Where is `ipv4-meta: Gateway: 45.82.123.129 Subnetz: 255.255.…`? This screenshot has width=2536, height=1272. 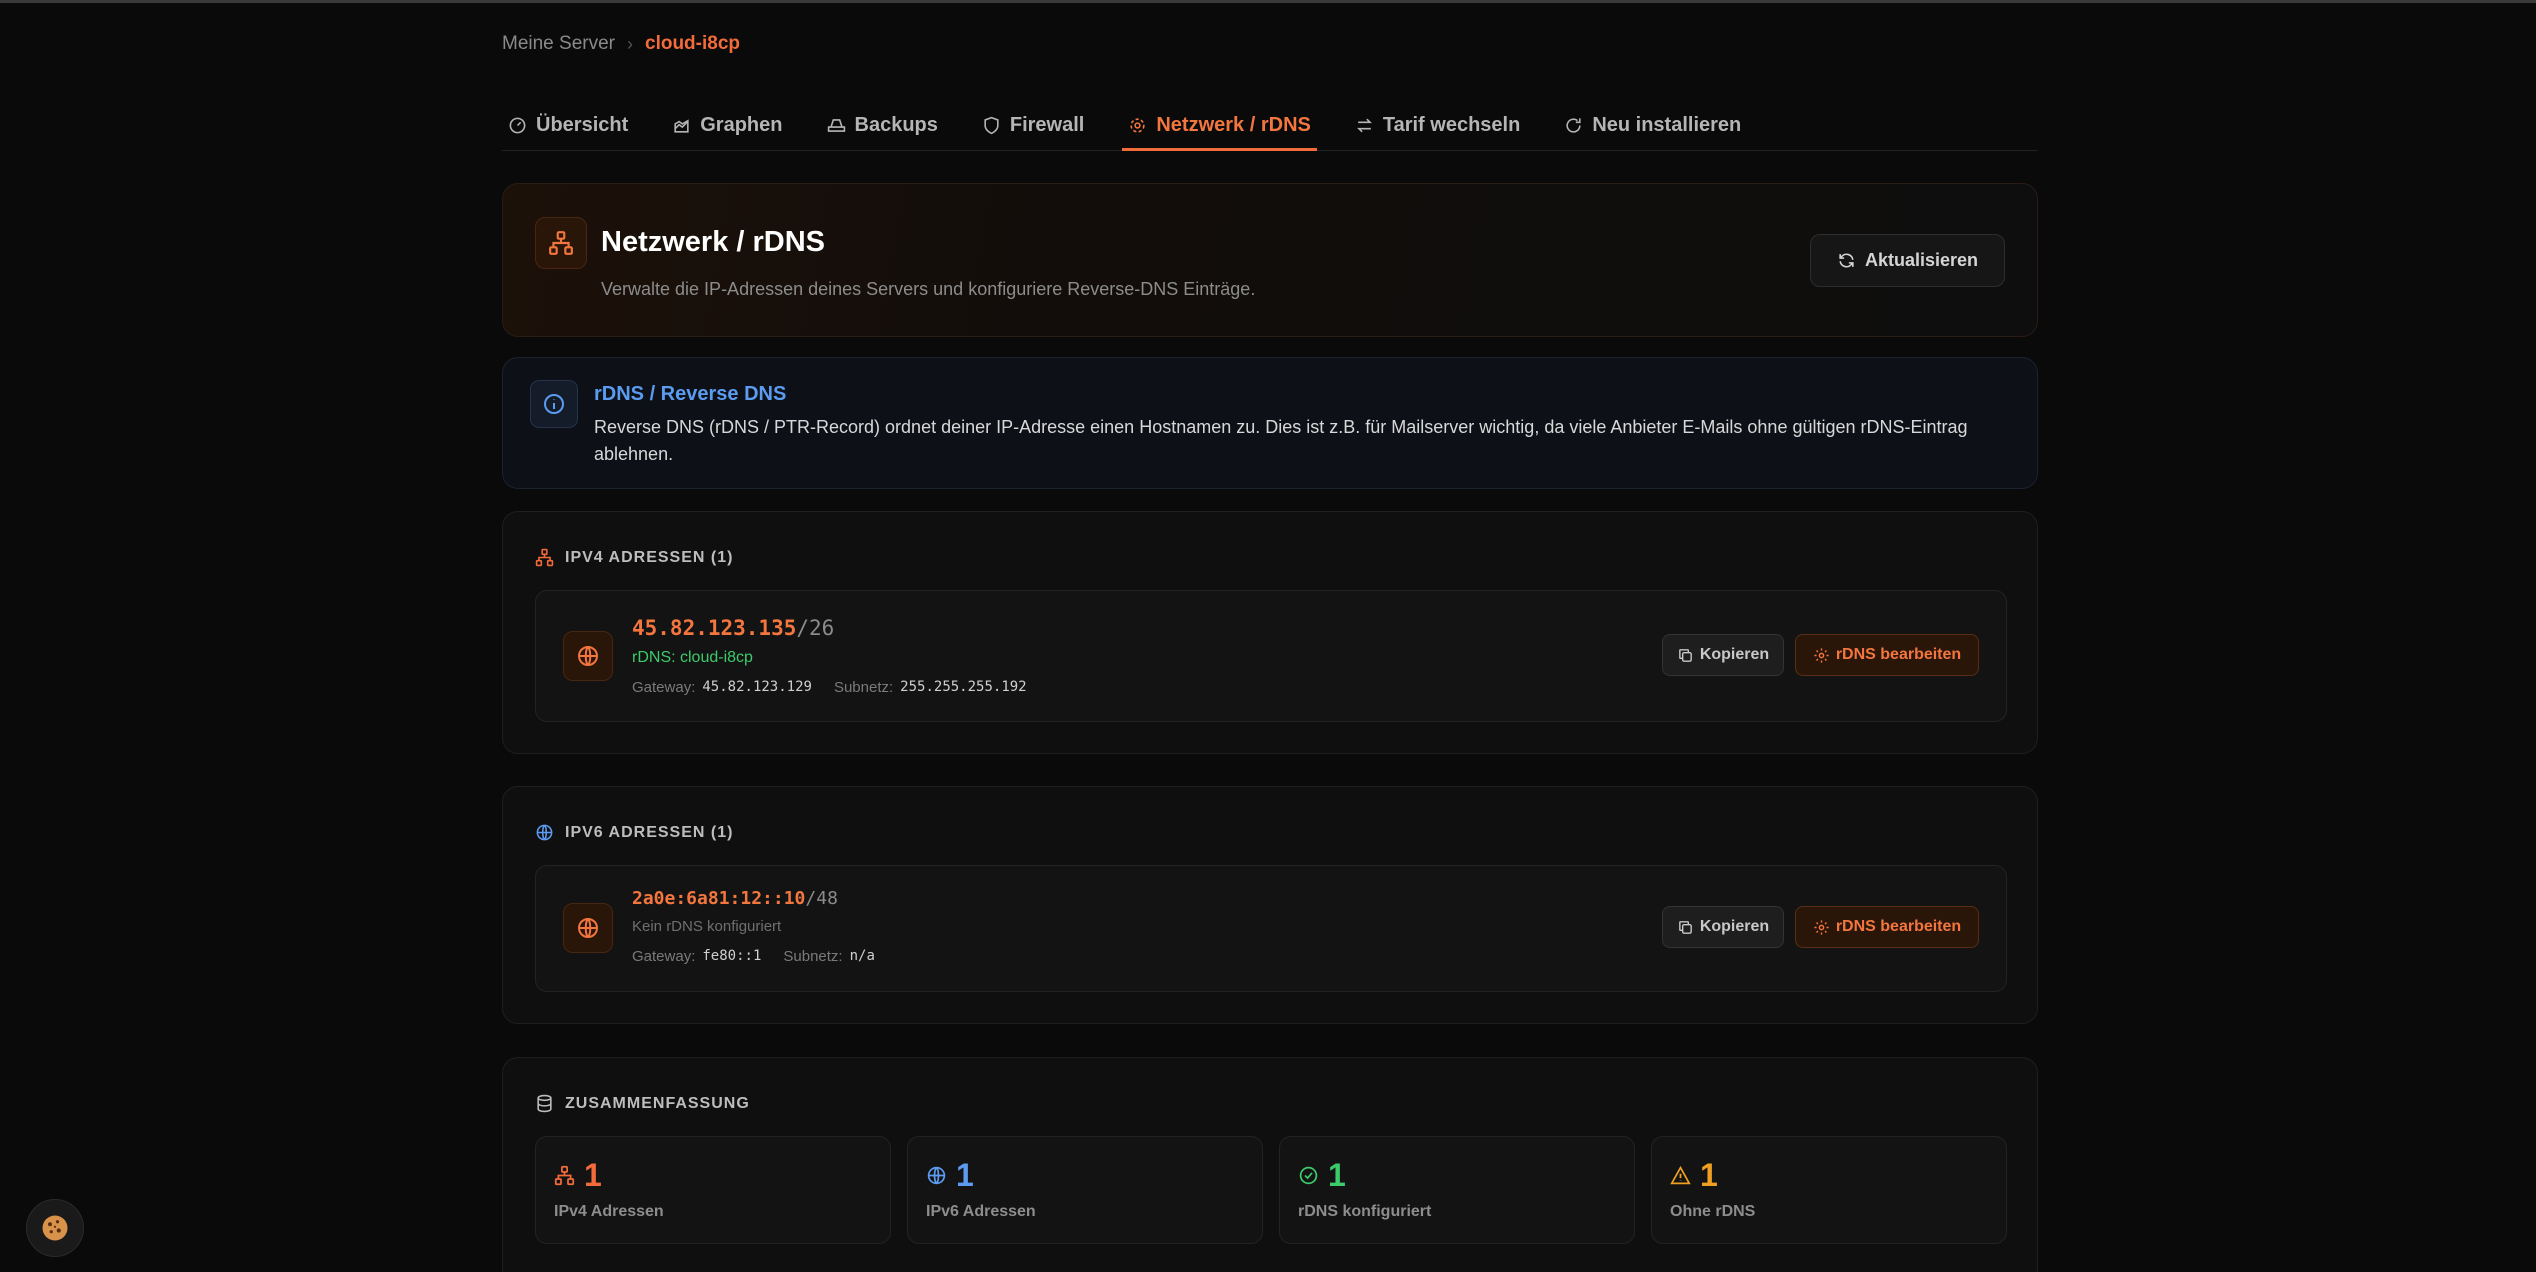
ipv4-meta: Gateway: 45.82.123.129 Subnetz: 255.255.… is located at coordinates (829, 687).